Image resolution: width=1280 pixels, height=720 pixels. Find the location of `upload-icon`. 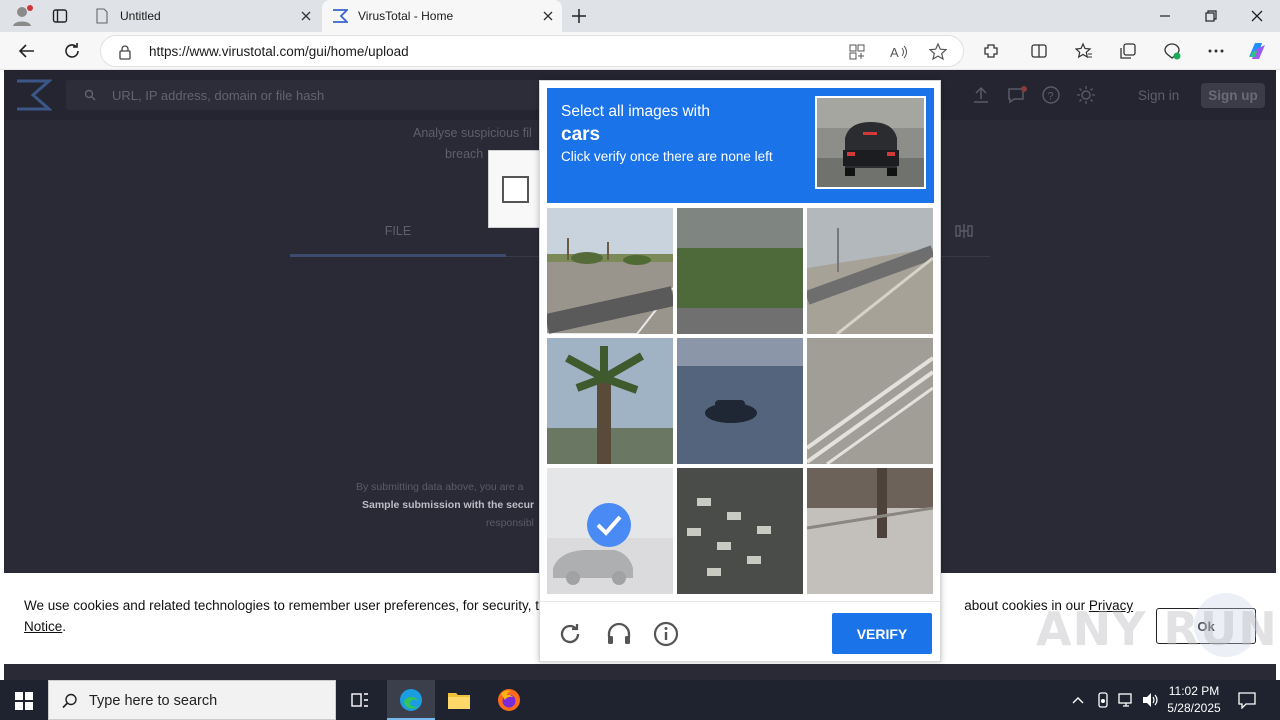

upload-icon is located at coordinates (981, 95).